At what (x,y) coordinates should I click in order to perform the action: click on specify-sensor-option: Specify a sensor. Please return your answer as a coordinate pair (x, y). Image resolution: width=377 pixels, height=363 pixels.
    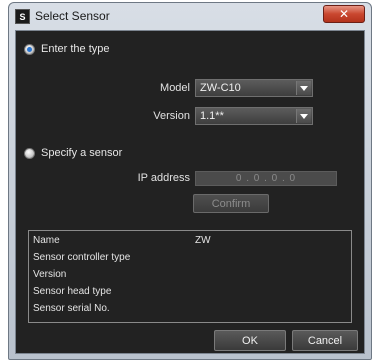
    Looking at the image, I should click on (73, 153).